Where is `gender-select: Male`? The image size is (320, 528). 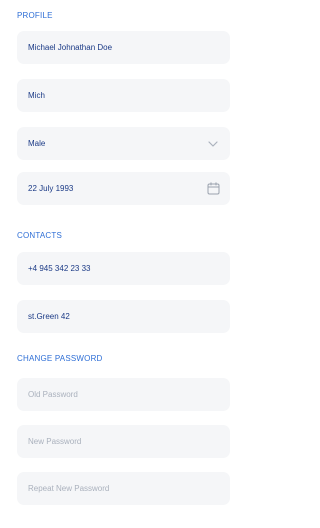 gender-select: Male is located at coordinates (123, 143).